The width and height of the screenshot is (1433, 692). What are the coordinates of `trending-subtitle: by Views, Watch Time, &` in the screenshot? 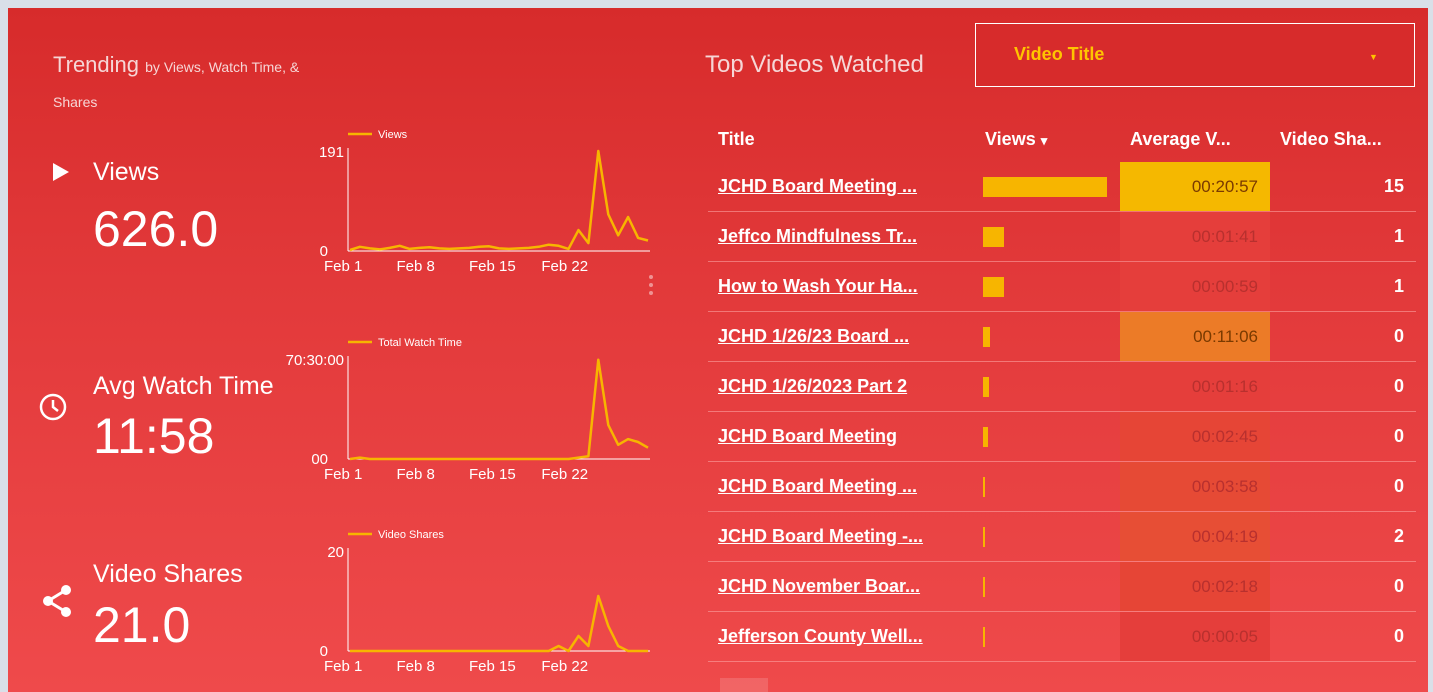 It's located at (222, 67).